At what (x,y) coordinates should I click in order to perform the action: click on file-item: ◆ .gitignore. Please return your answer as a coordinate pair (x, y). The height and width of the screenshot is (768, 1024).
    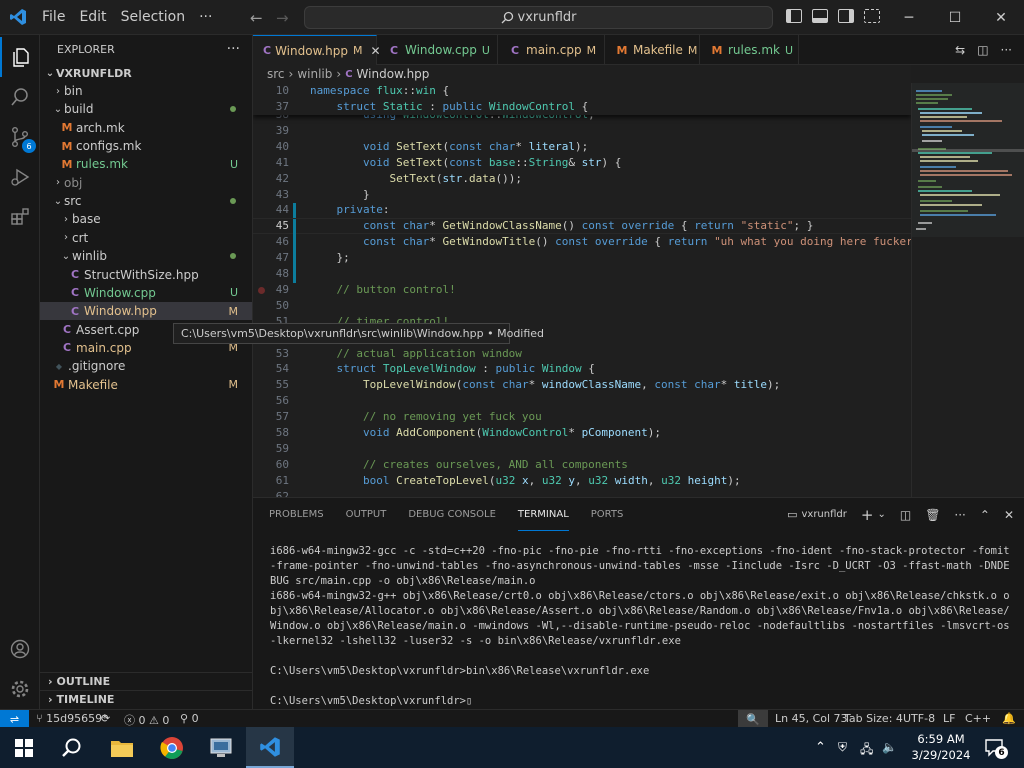
    Looking at the image, I should click on (146, 366).